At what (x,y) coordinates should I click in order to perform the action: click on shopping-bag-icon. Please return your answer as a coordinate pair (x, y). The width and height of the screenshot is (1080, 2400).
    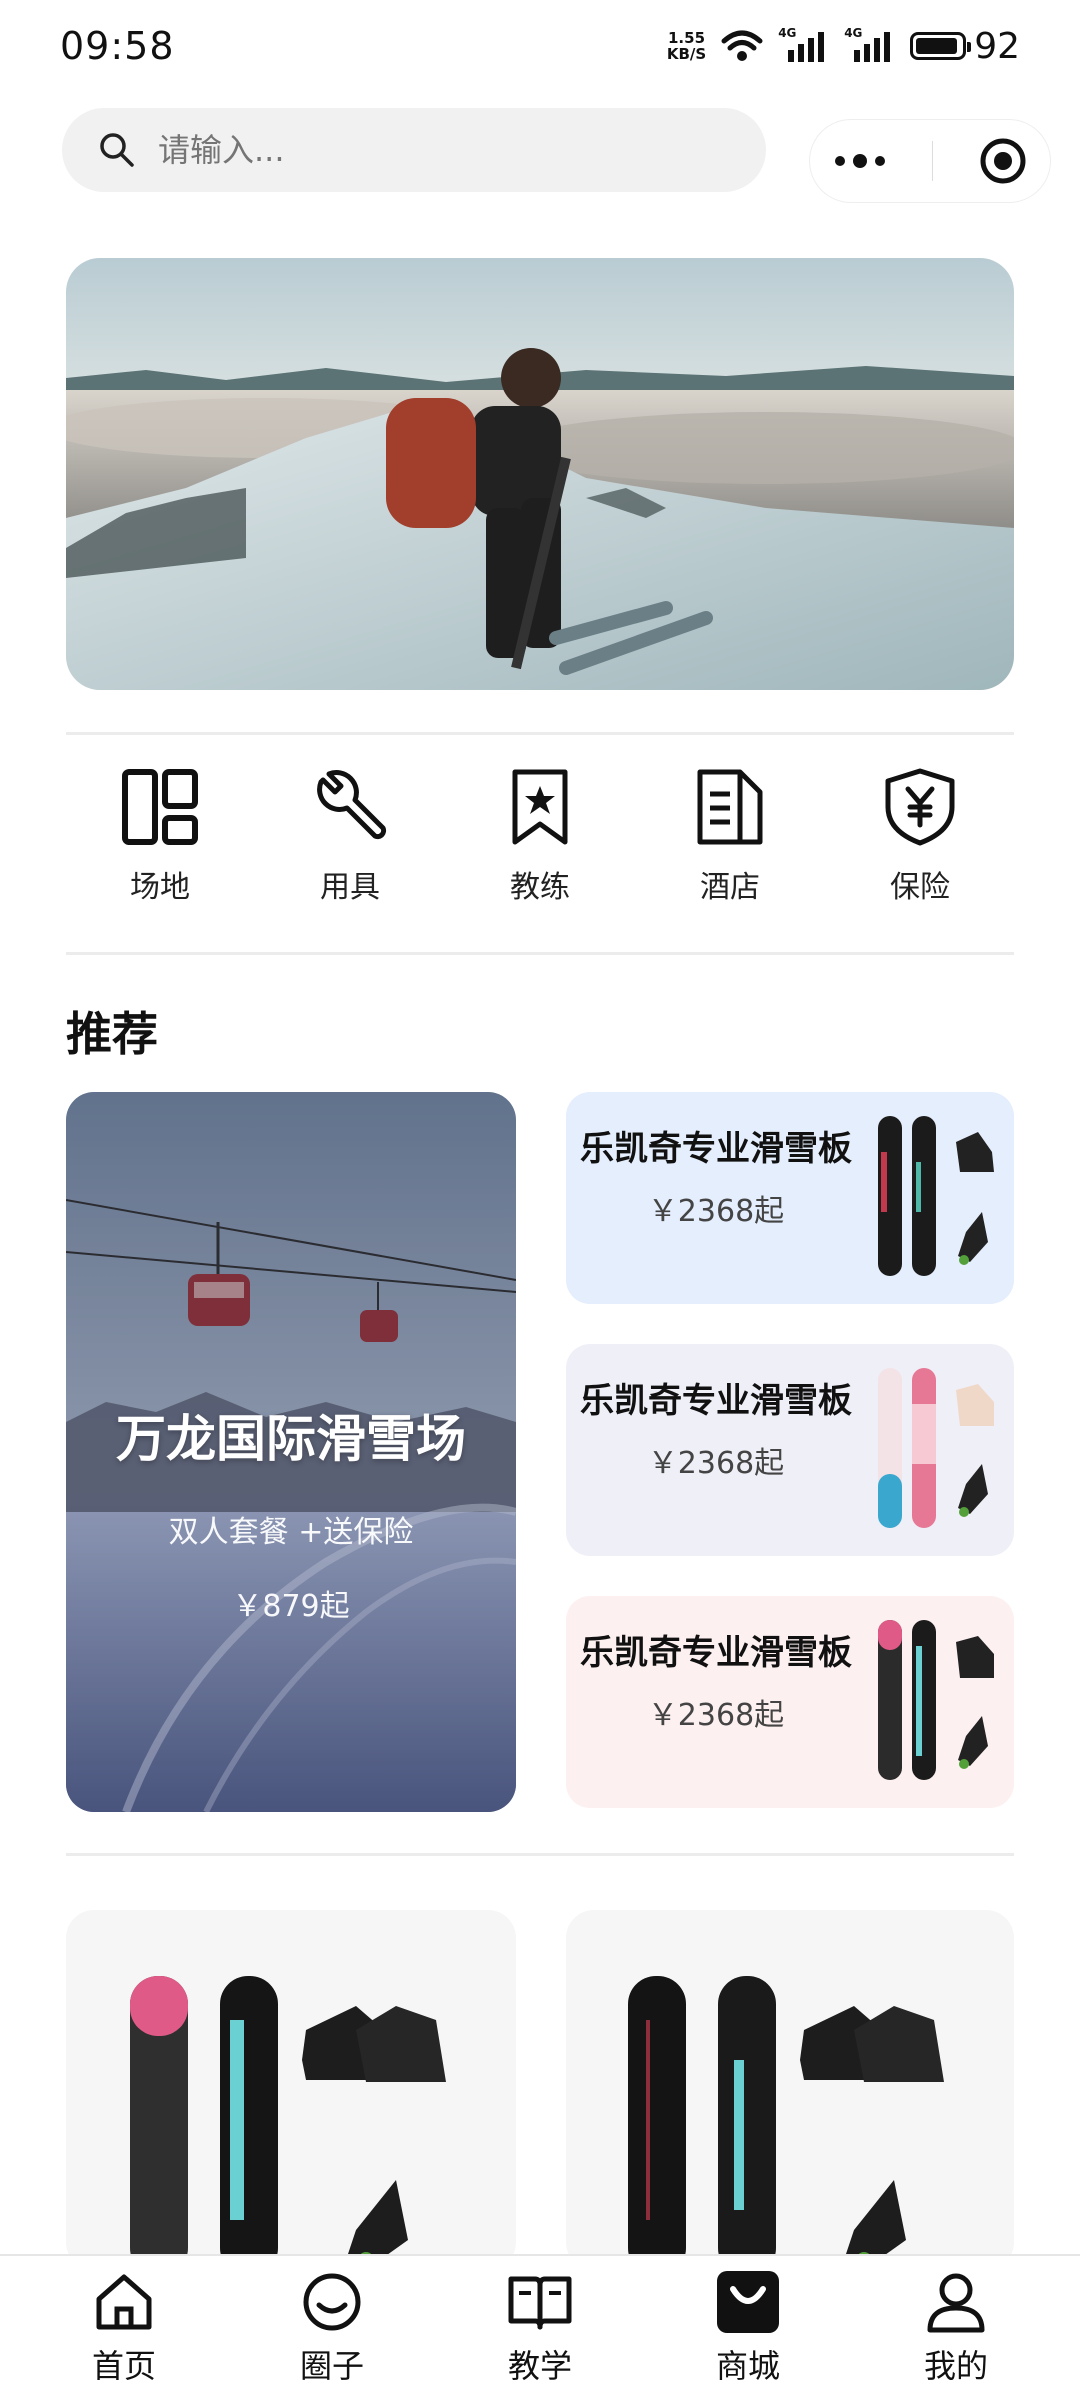
    Looking at the image, I should click on (748, 2302).